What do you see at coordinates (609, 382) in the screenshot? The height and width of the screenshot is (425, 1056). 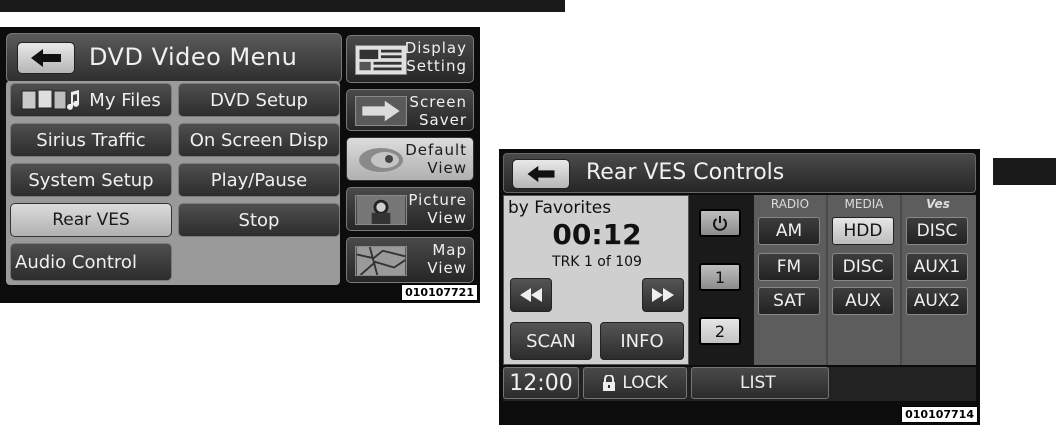 I see `lock-icon` at bounding box center [609, 382].